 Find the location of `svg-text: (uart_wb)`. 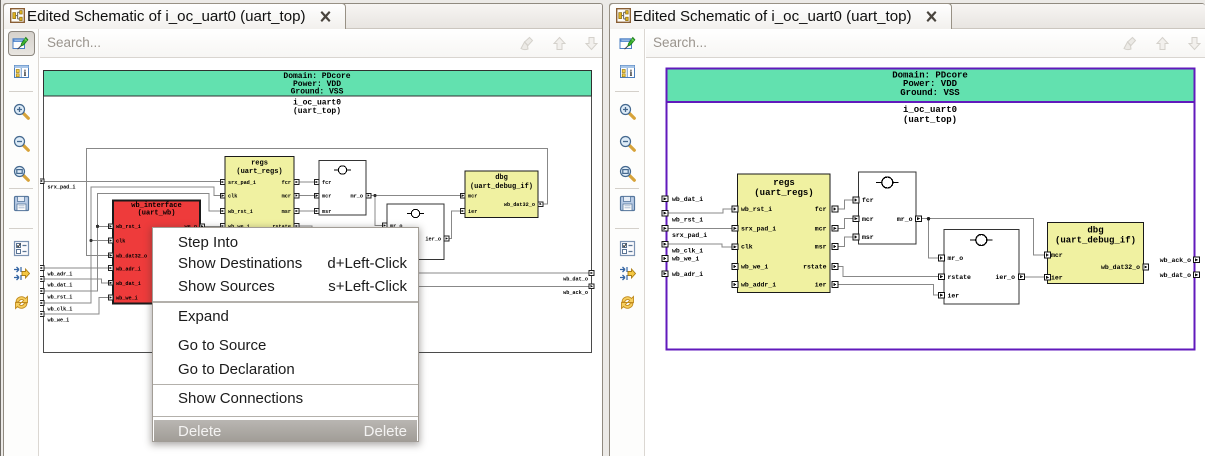

svg-text: (uart_wb) is located at coordinates (157, 213).